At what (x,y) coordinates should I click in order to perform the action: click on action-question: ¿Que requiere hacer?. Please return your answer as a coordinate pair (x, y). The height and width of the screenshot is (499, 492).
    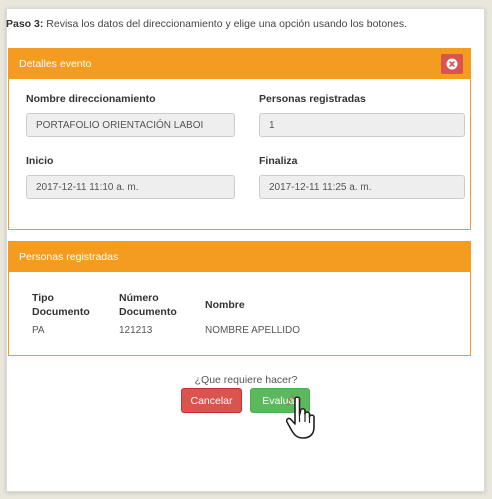
    Looking at the image, I should click on (246, 380).